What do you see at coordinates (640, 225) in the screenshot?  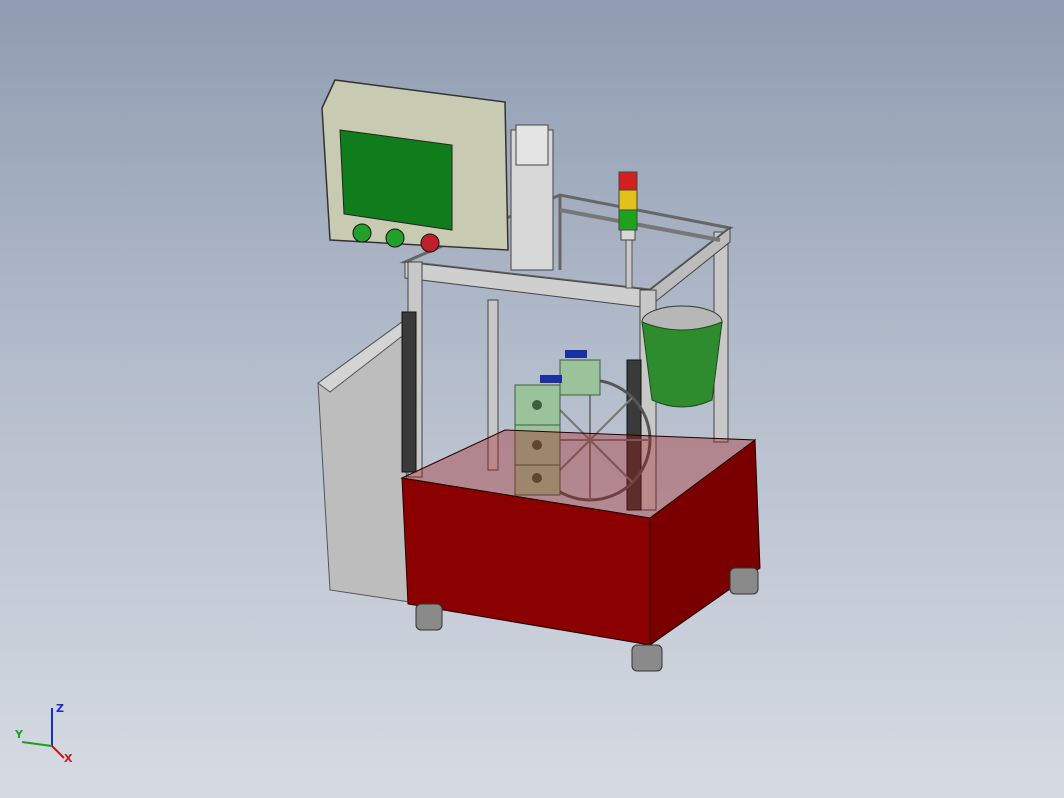 I see `frame-rail` at bounding box center [640, 225].